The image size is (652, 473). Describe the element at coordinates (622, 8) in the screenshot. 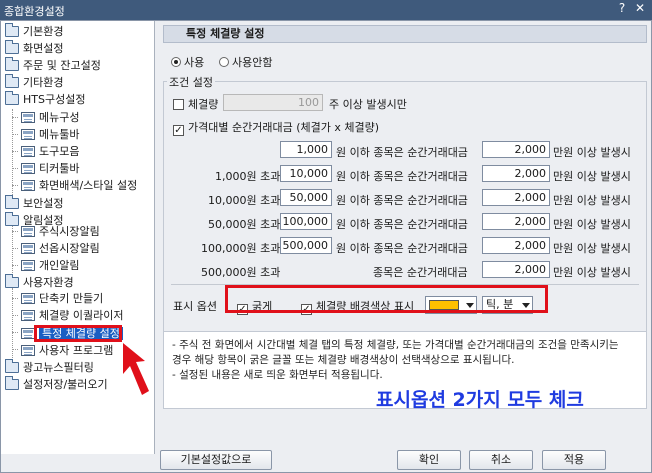

I see `help-icon: ?` at that location.